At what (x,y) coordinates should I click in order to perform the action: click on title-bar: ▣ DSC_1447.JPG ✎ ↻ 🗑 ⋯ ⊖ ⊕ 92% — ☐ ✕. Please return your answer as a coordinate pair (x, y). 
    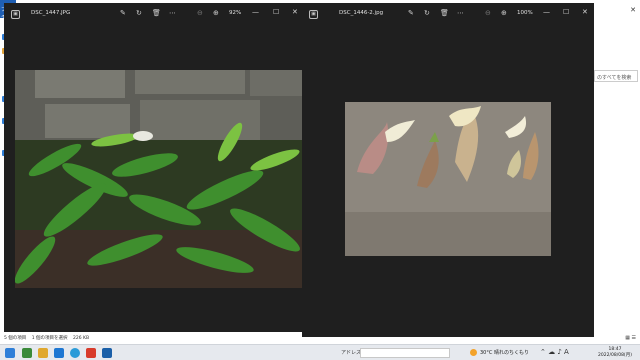
    Looking at the image, I should click on (154, 14).